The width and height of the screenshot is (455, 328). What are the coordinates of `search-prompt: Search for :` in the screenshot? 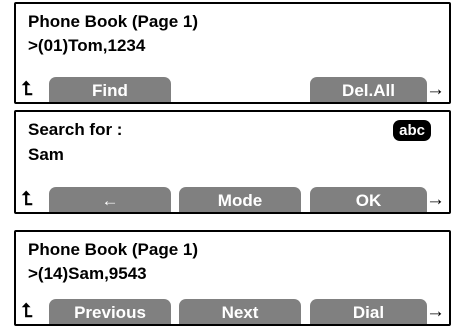 It's located at (75, 129).